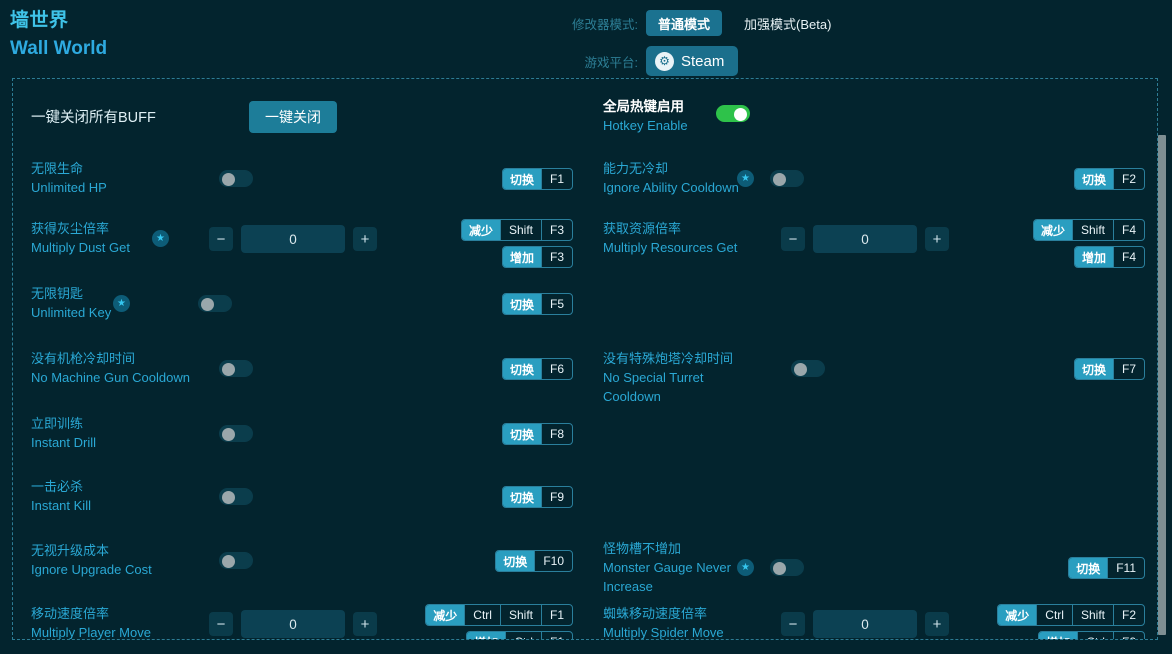 This screenshot has width=1172, height=654. I want to click on hotkey-key-f8: F8, so click(556, 434).